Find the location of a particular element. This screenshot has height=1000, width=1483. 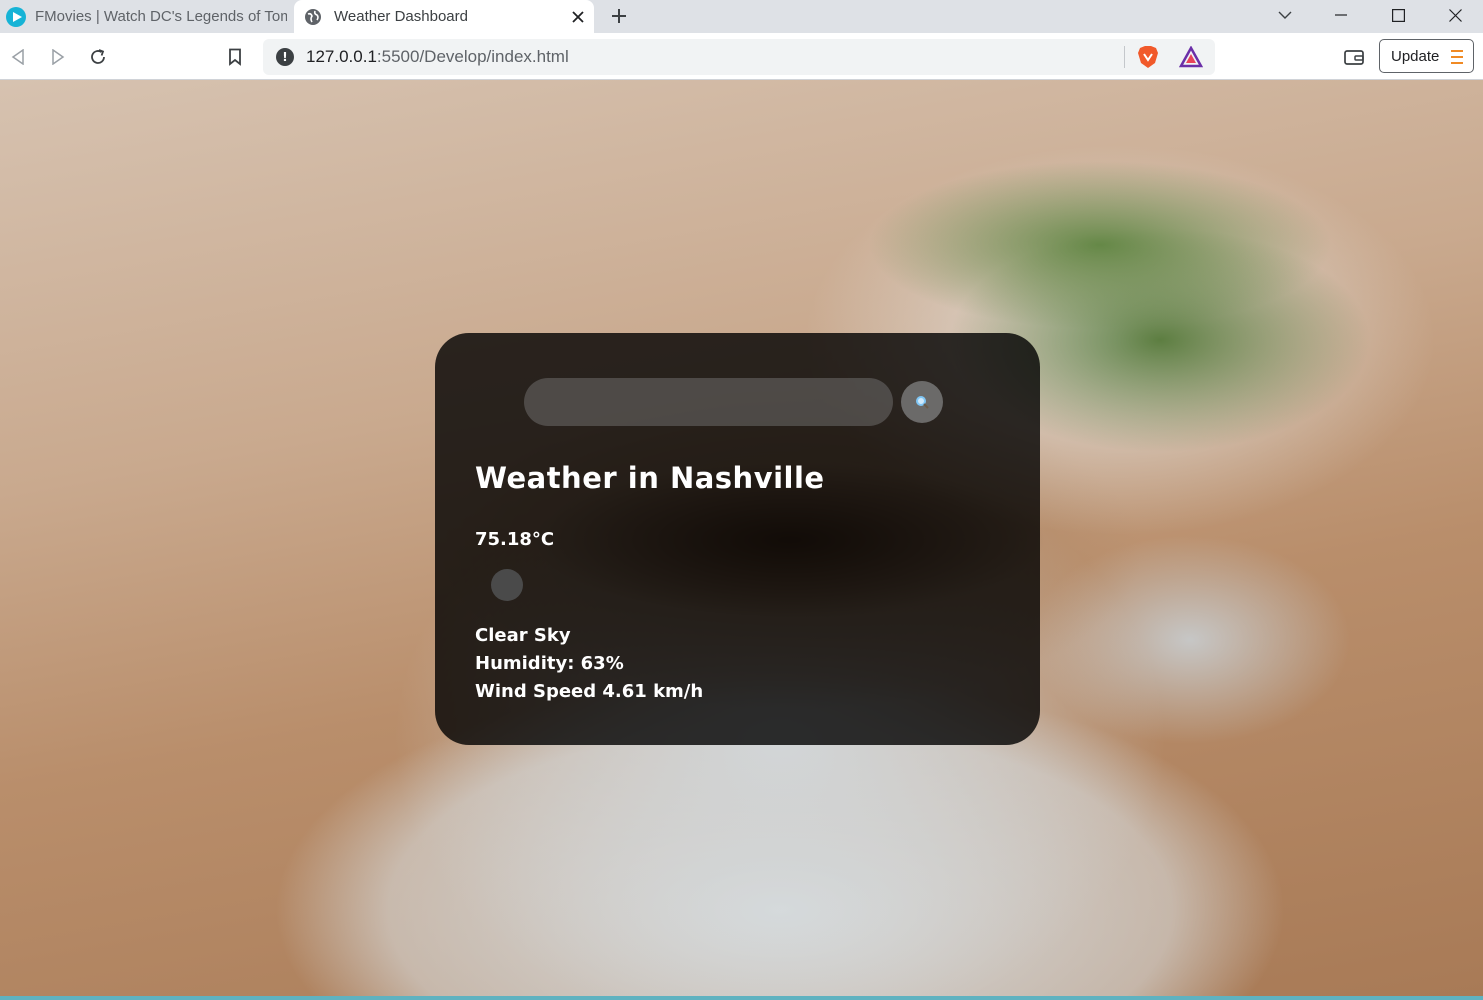

maximize-icon is located at coordinates (1398, 15).